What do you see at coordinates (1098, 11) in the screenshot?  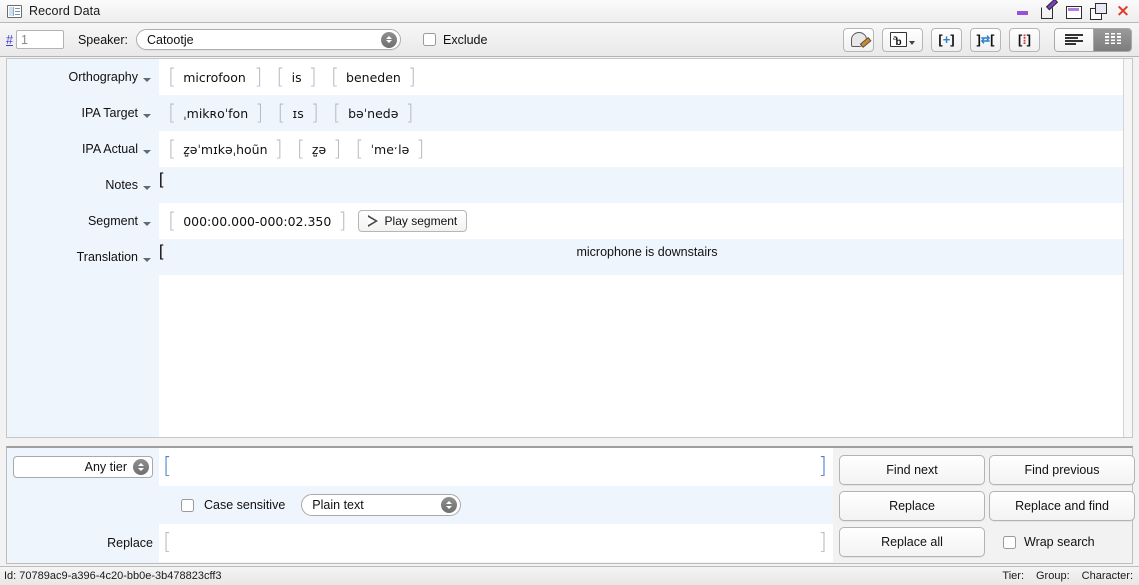 I see `detach-button` at bounding box center [1098, 11].